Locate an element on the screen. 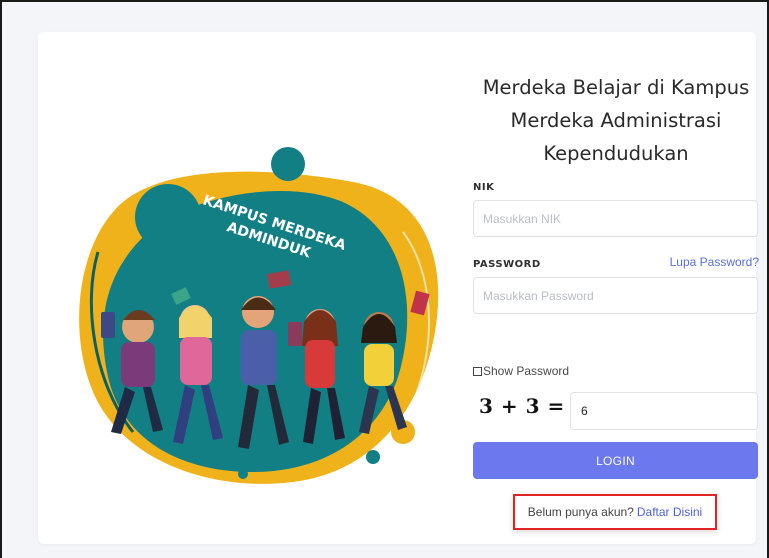 This screenshot has height=558, width=769. password-label: PASSWORD is located at coordinates (507, 264).